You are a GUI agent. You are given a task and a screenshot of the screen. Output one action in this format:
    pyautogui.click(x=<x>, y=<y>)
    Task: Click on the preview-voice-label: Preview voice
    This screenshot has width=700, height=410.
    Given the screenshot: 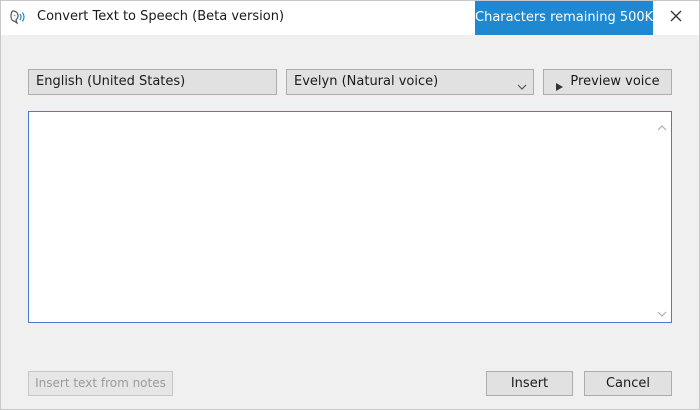 What is the action you would take?
    pyautogui.click(x=615, y=81)
    